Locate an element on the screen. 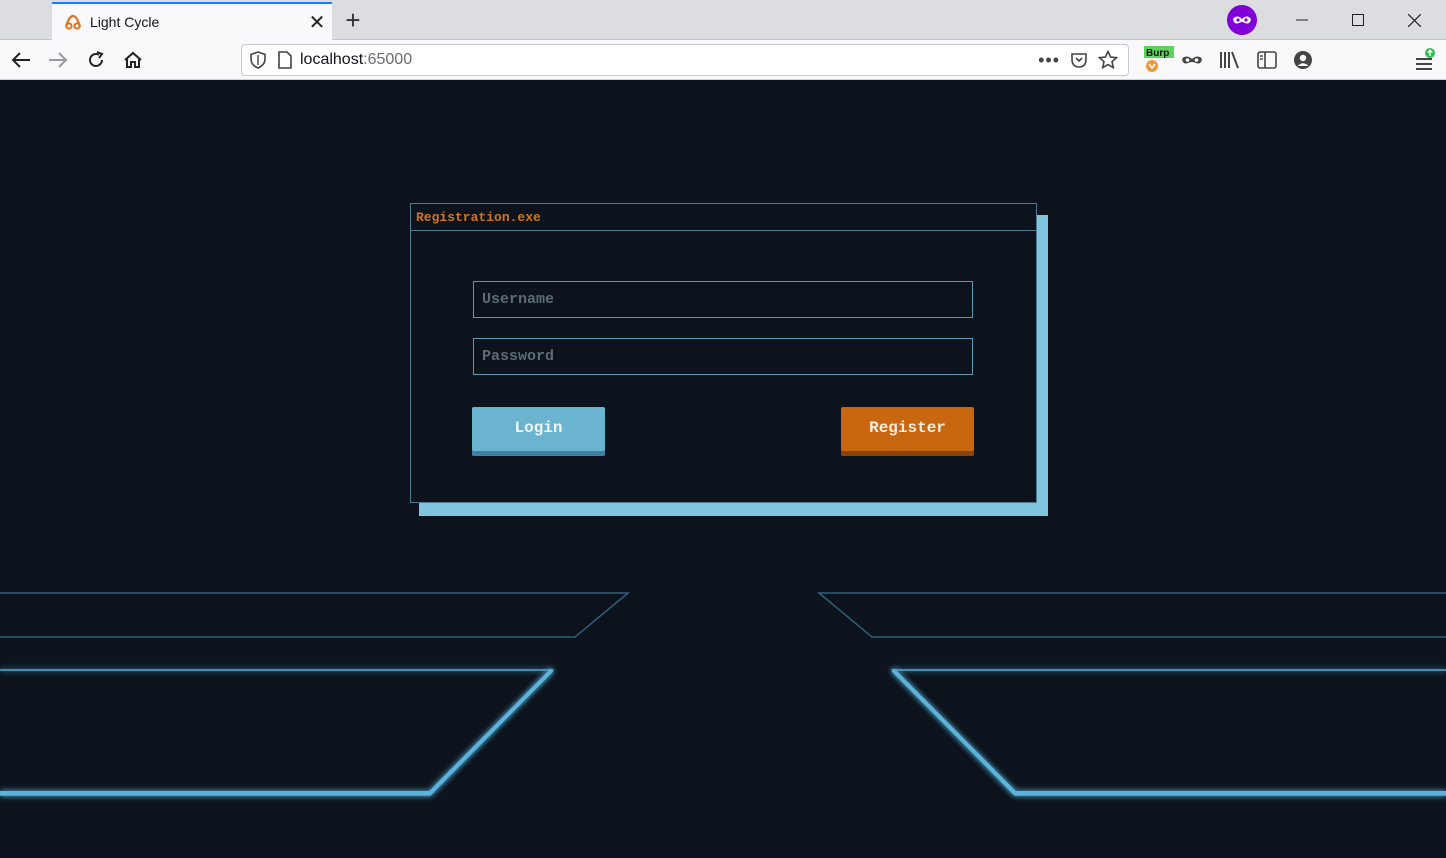  reload-icon is located at coordinates (96, 60).